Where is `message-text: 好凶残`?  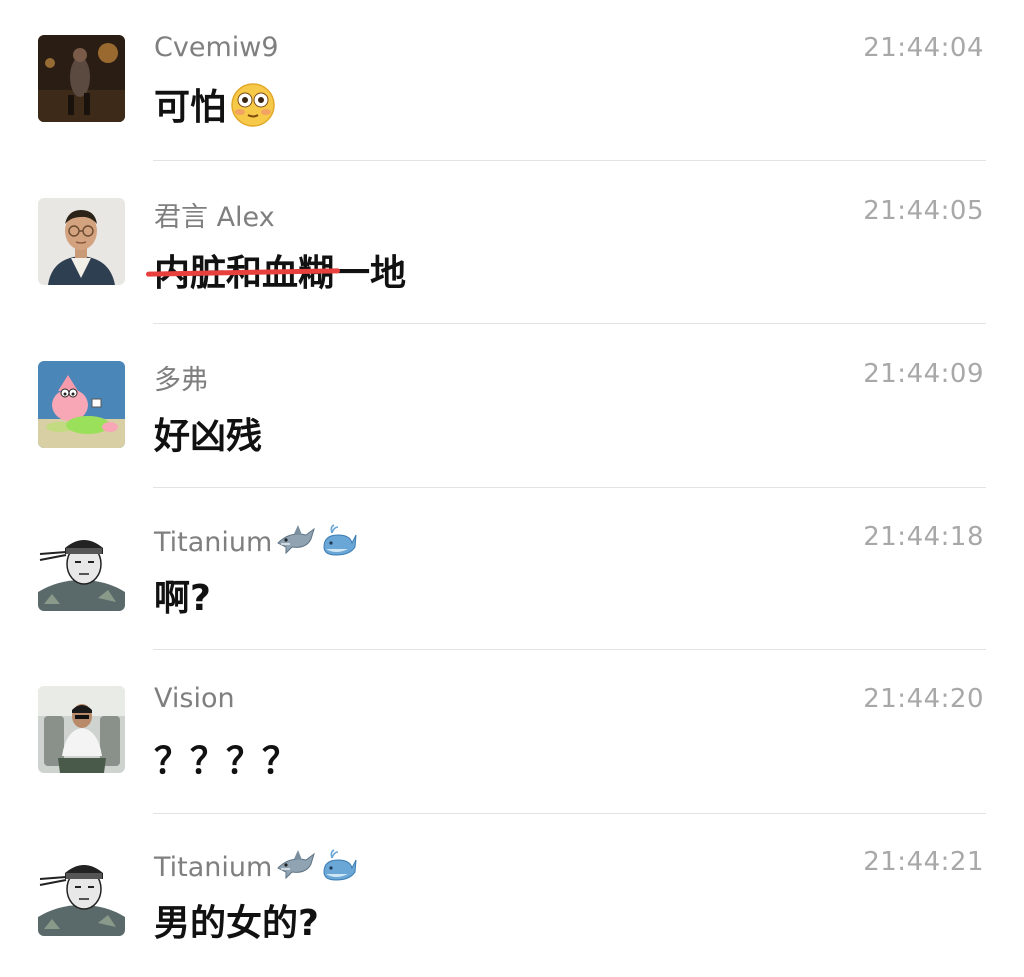
message-text: 好凶残 is located at coordinates (208, 433).